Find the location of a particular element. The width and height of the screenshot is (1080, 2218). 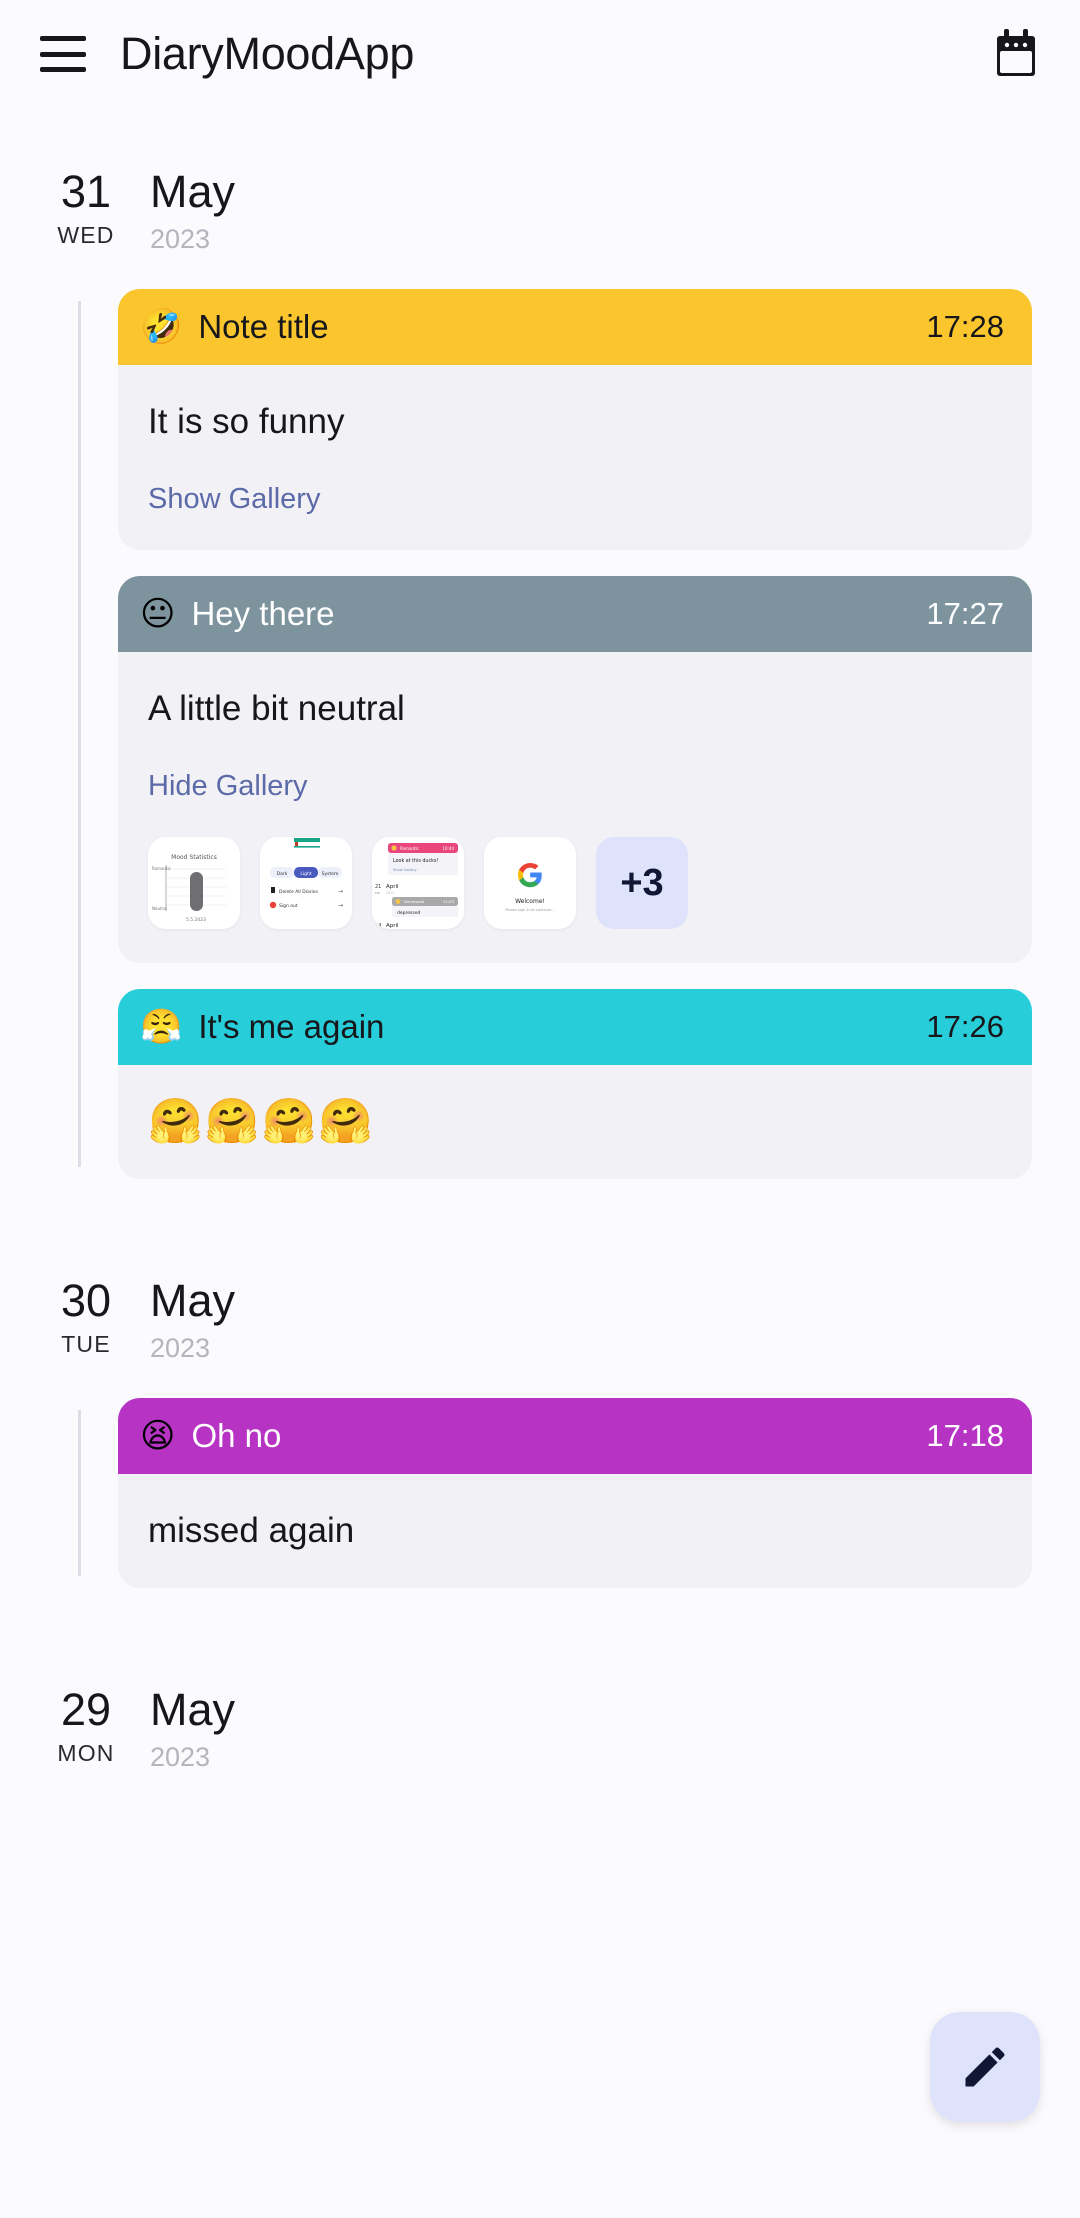

note-card-header: 😫 Oh no 17:18 is located at coordinates (575, 1436).